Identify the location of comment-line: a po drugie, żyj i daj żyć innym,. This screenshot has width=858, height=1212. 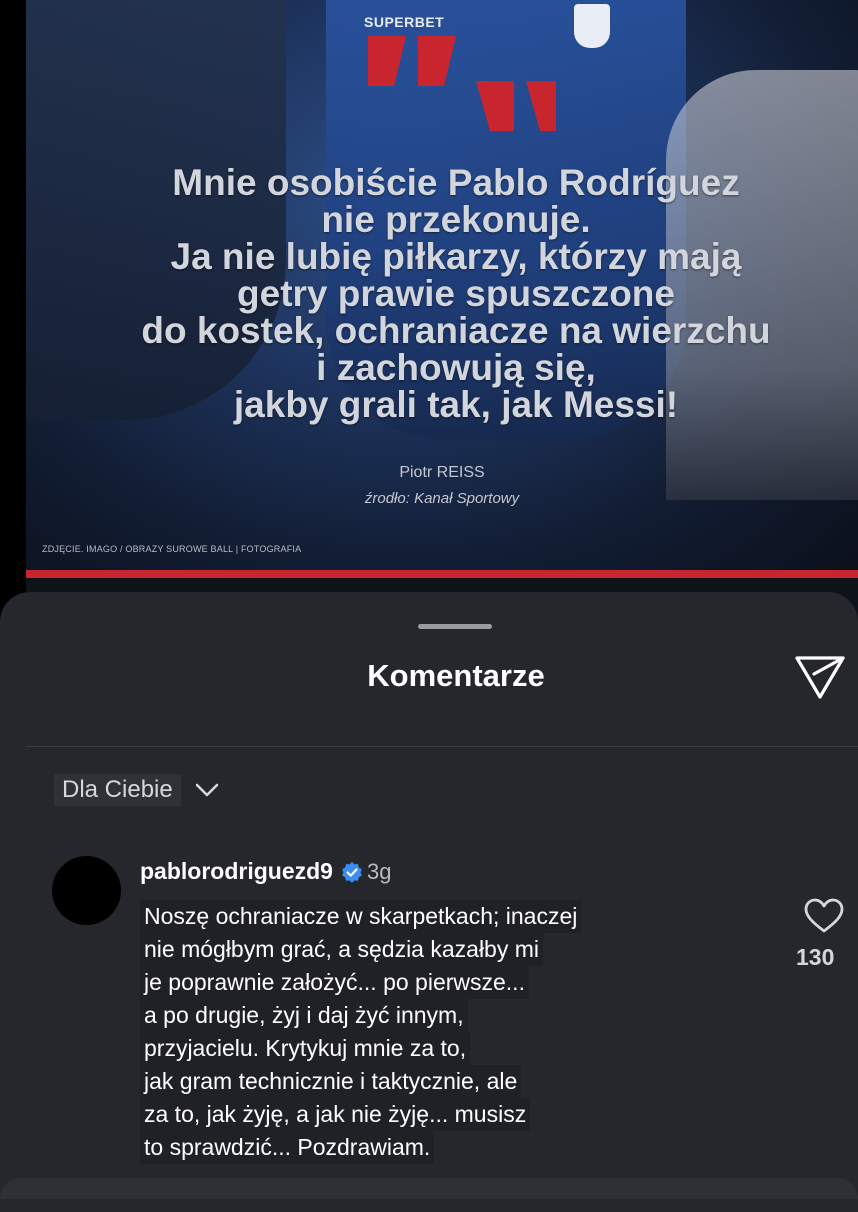
(304, 1015).